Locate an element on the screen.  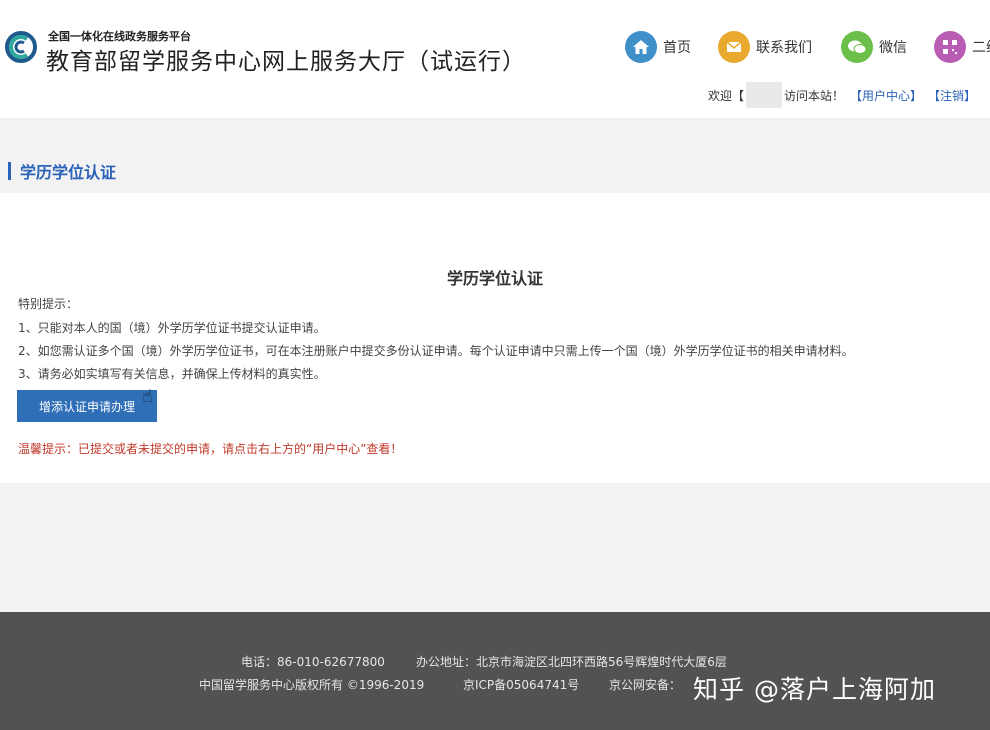
nav-home: 首页 is located at coordinates (658, 47).